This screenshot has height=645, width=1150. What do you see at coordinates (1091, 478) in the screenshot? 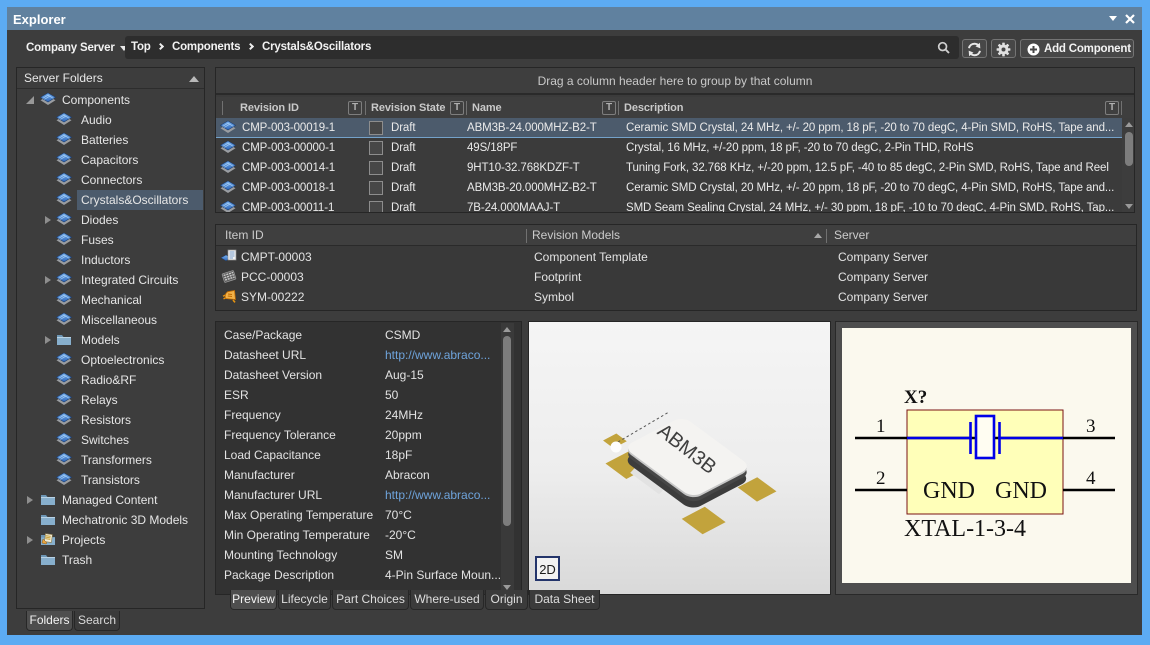
I see `svg-text: 4` at bounding box center [1091, 478].